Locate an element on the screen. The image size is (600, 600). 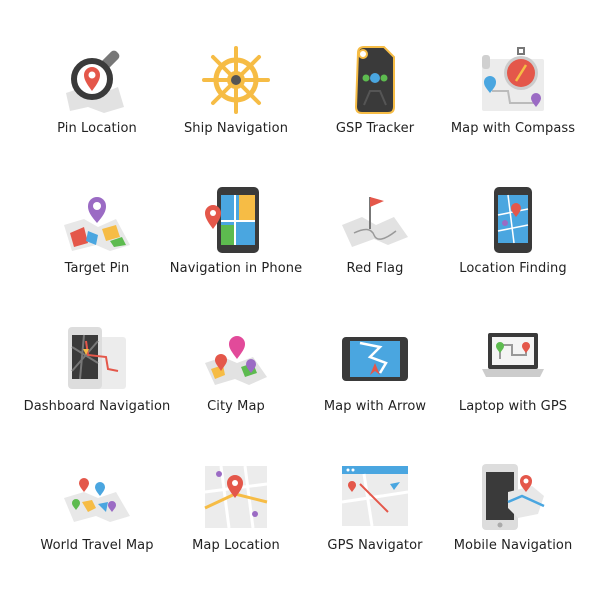
icon-tile-gps-navigator: GPS Navigator is located at coordinates (375, 517).